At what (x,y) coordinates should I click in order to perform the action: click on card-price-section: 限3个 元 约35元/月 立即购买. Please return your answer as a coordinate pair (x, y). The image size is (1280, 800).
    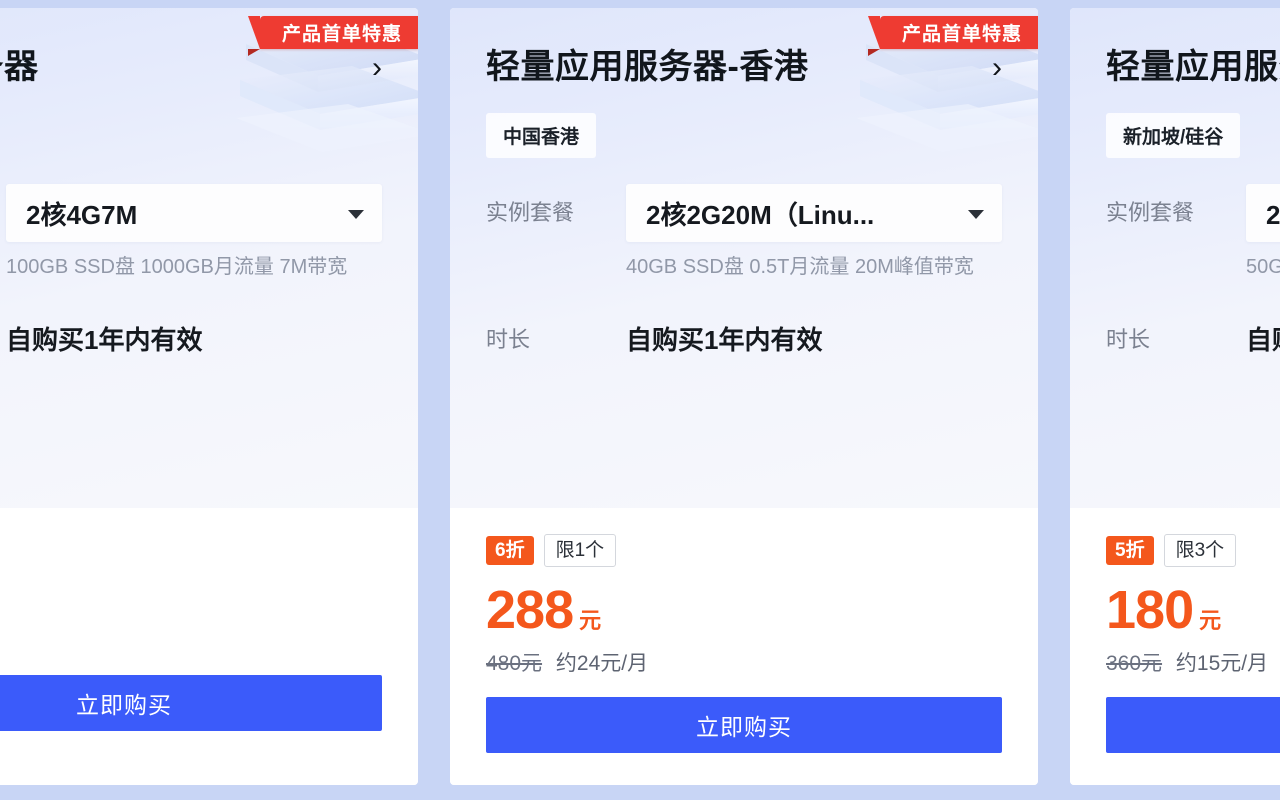
    Looking at the image, I should click on (209, 646).